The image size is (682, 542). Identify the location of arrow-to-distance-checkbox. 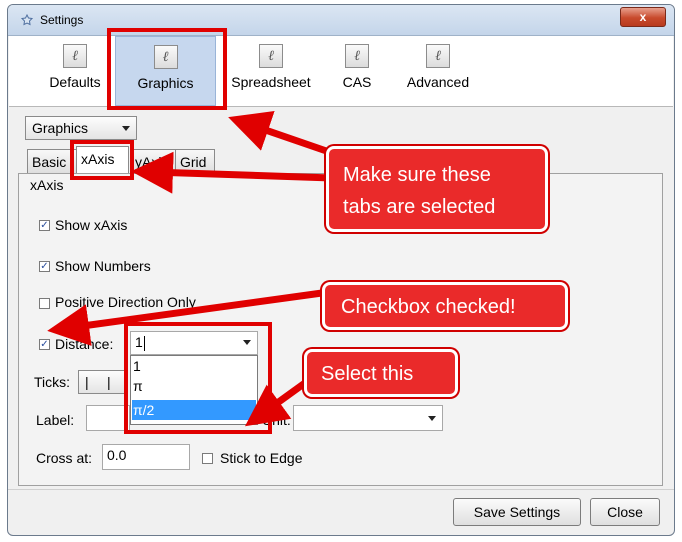
(185, 317).